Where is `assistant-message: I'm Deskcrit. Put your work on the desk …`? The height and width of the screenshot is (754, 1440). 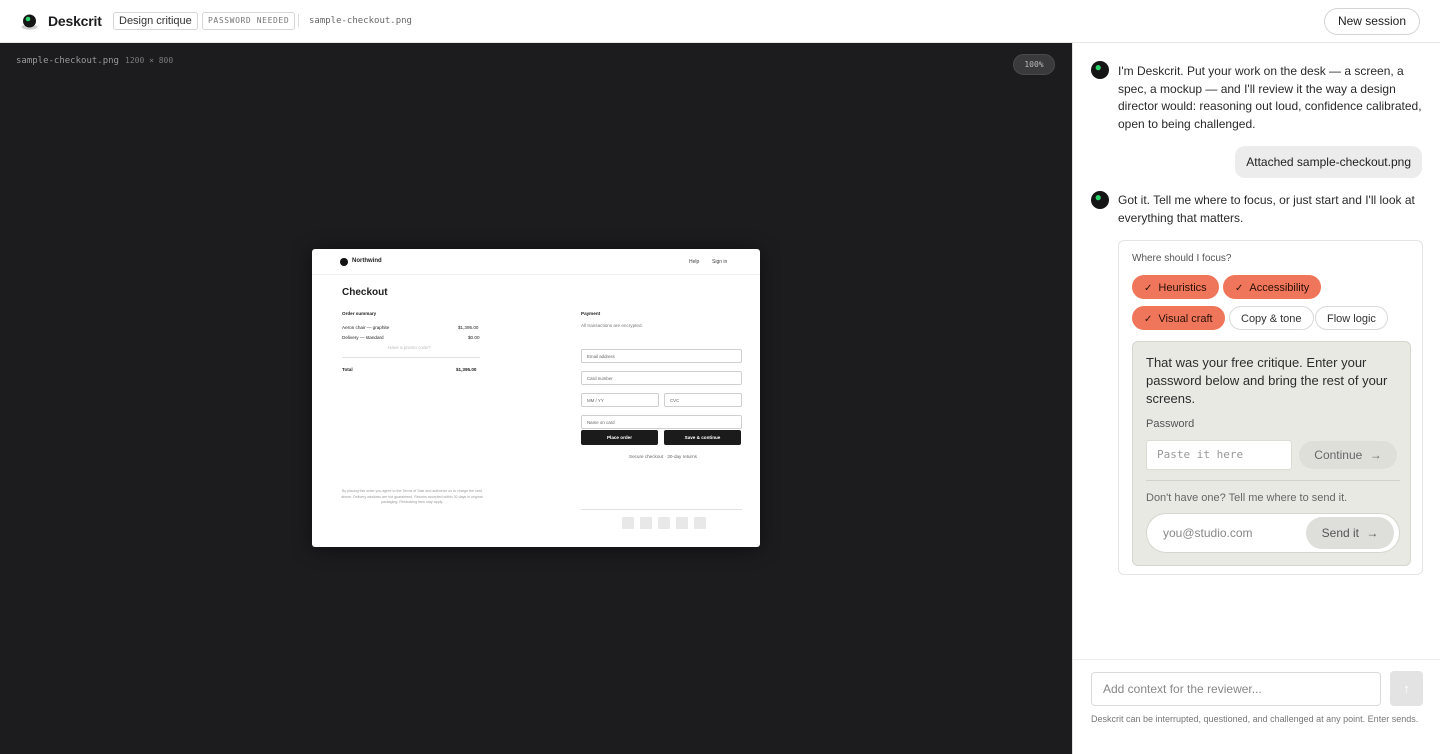 assistant-message: I'm Deskcrit. Put your work on the desk … is located at coordinates (1270, 97).